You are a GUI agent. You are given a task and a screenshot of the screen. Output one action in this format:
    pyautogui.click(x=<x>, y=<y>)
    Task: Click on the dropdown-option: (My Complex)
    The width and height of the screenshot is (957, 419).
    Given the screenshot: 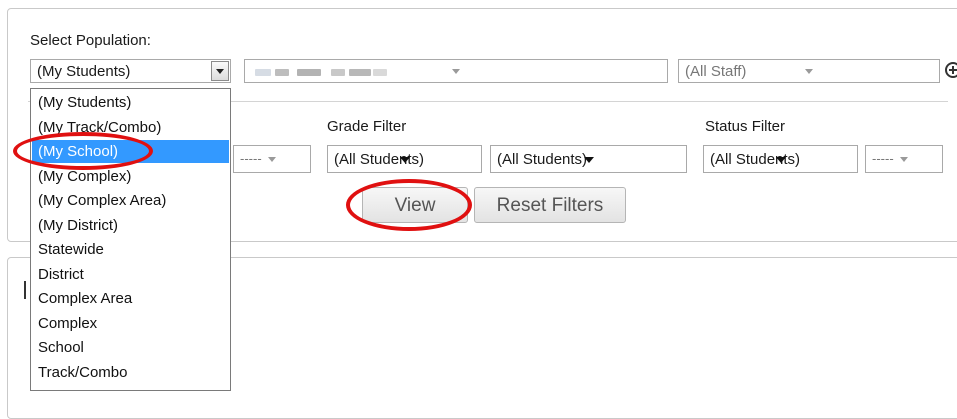 What is the action you would take?
    pyautogui.click(x=130, y=176)
    